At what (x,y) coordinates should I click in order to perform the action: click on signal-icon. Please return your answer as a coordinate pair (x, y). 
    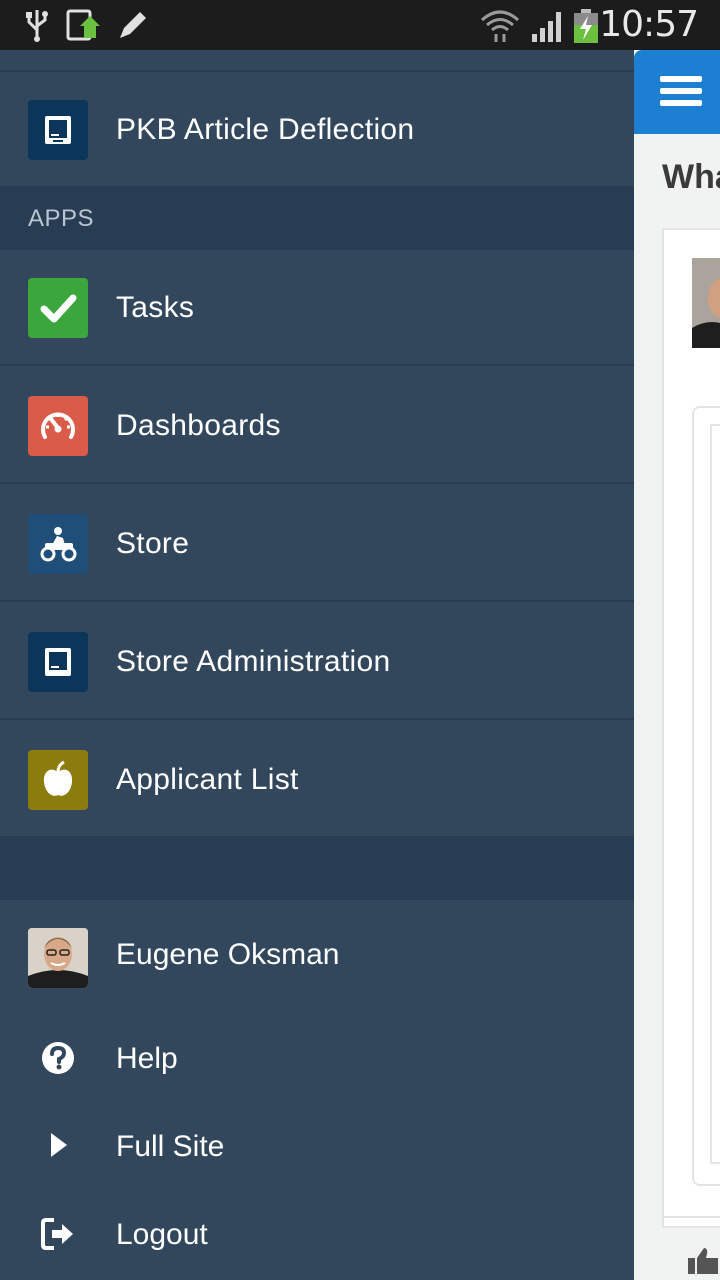
    Looking at the image, I should click on (546, 27).